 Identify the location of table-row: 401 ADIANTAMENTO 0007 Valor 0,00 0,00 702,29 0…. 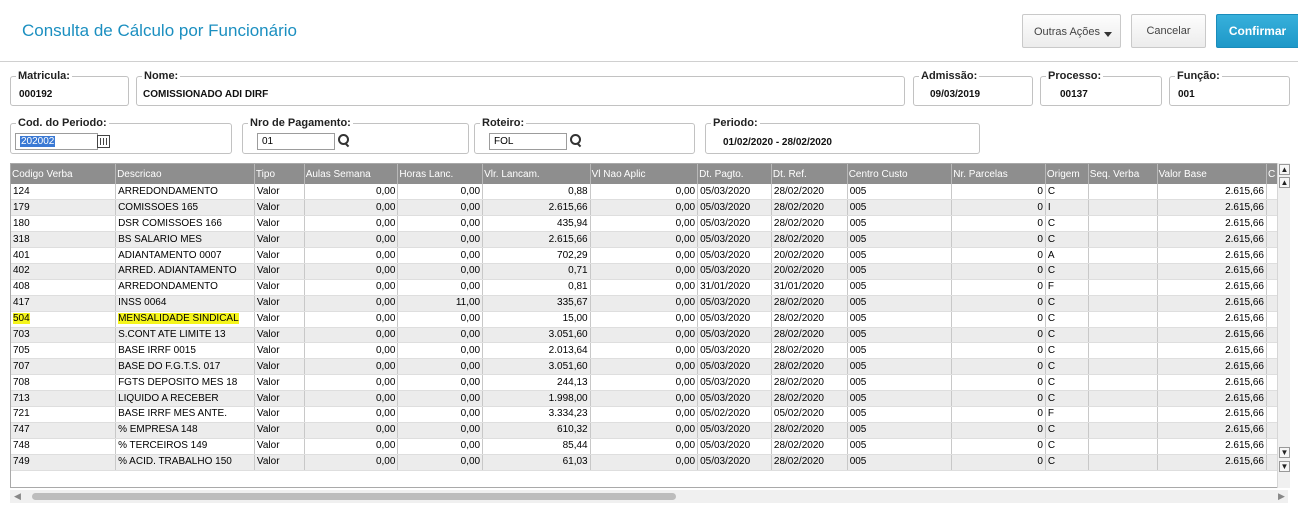
(649, 255).